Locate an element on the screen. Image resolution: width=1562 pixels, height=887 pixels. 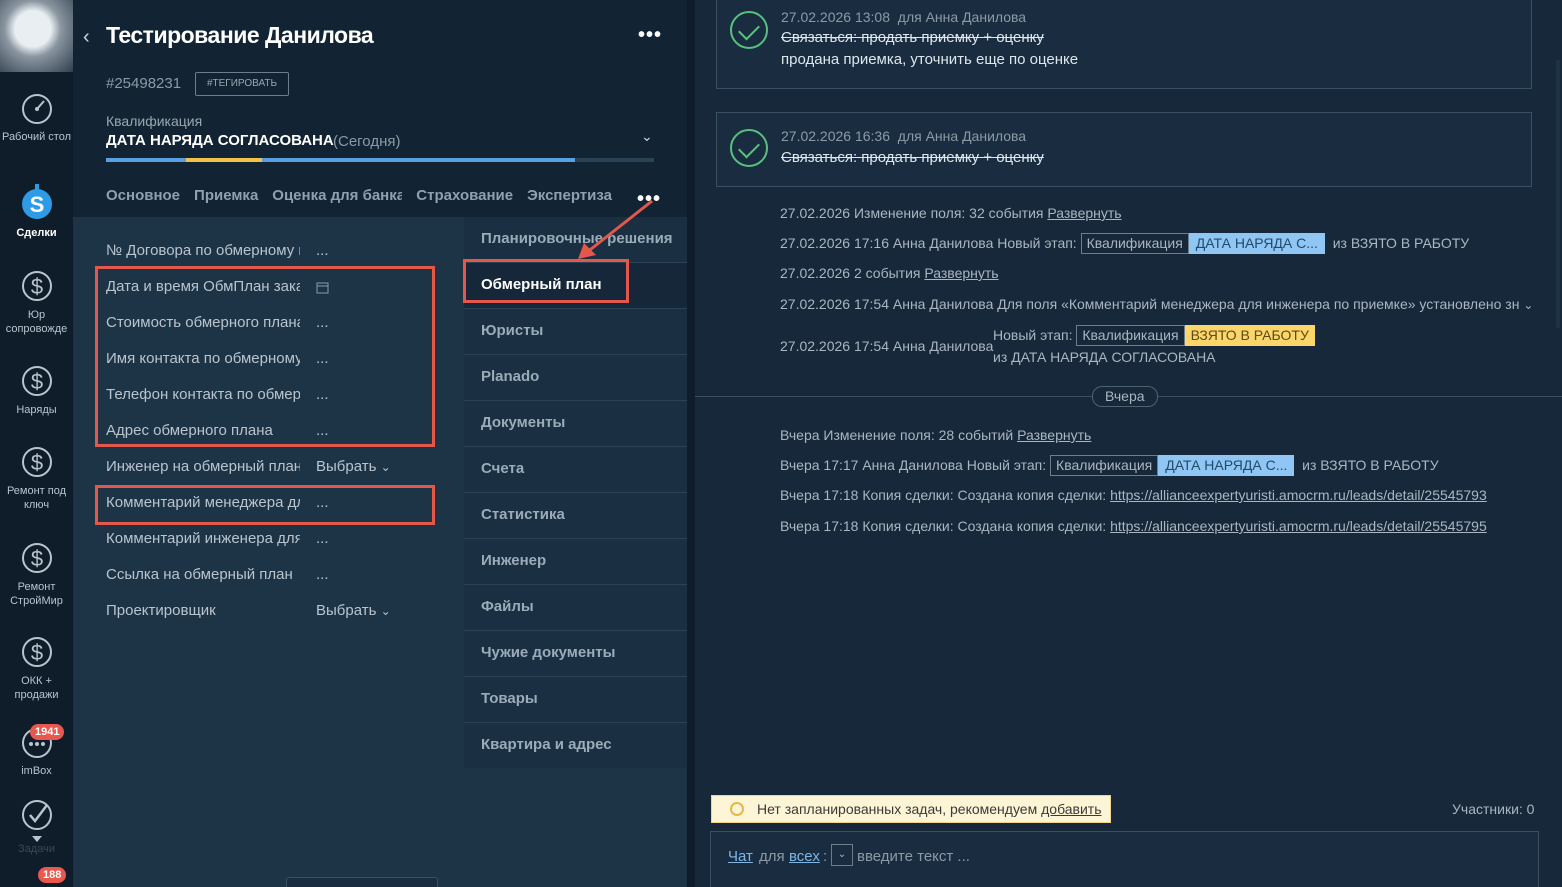
pipeline-progress is located at coordinates (380, 160).